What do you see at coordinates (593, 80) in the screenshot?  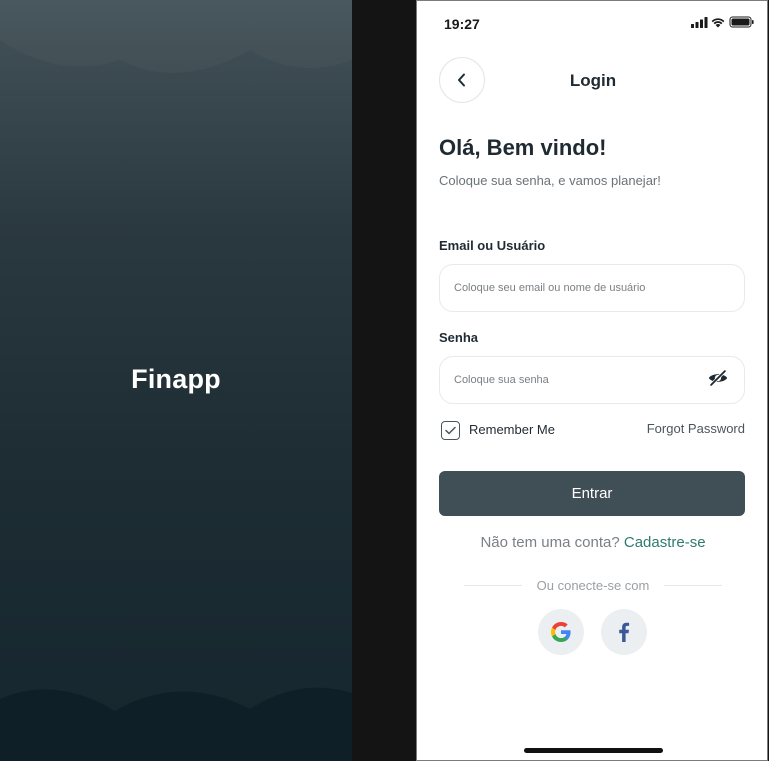 I see `page-title: Login` at bounding box center [593, 80].